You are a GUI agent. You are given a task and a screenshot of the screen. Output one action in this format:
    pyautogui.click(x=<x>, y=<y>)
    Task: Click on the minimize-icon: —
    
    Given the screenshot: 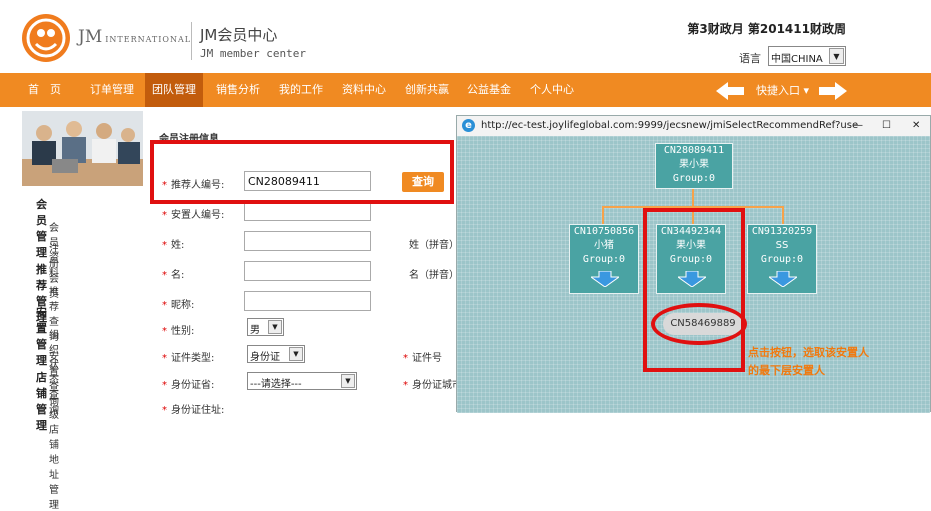 What is the action you would take?
    pyautogui.click(x=858, y=126)
    